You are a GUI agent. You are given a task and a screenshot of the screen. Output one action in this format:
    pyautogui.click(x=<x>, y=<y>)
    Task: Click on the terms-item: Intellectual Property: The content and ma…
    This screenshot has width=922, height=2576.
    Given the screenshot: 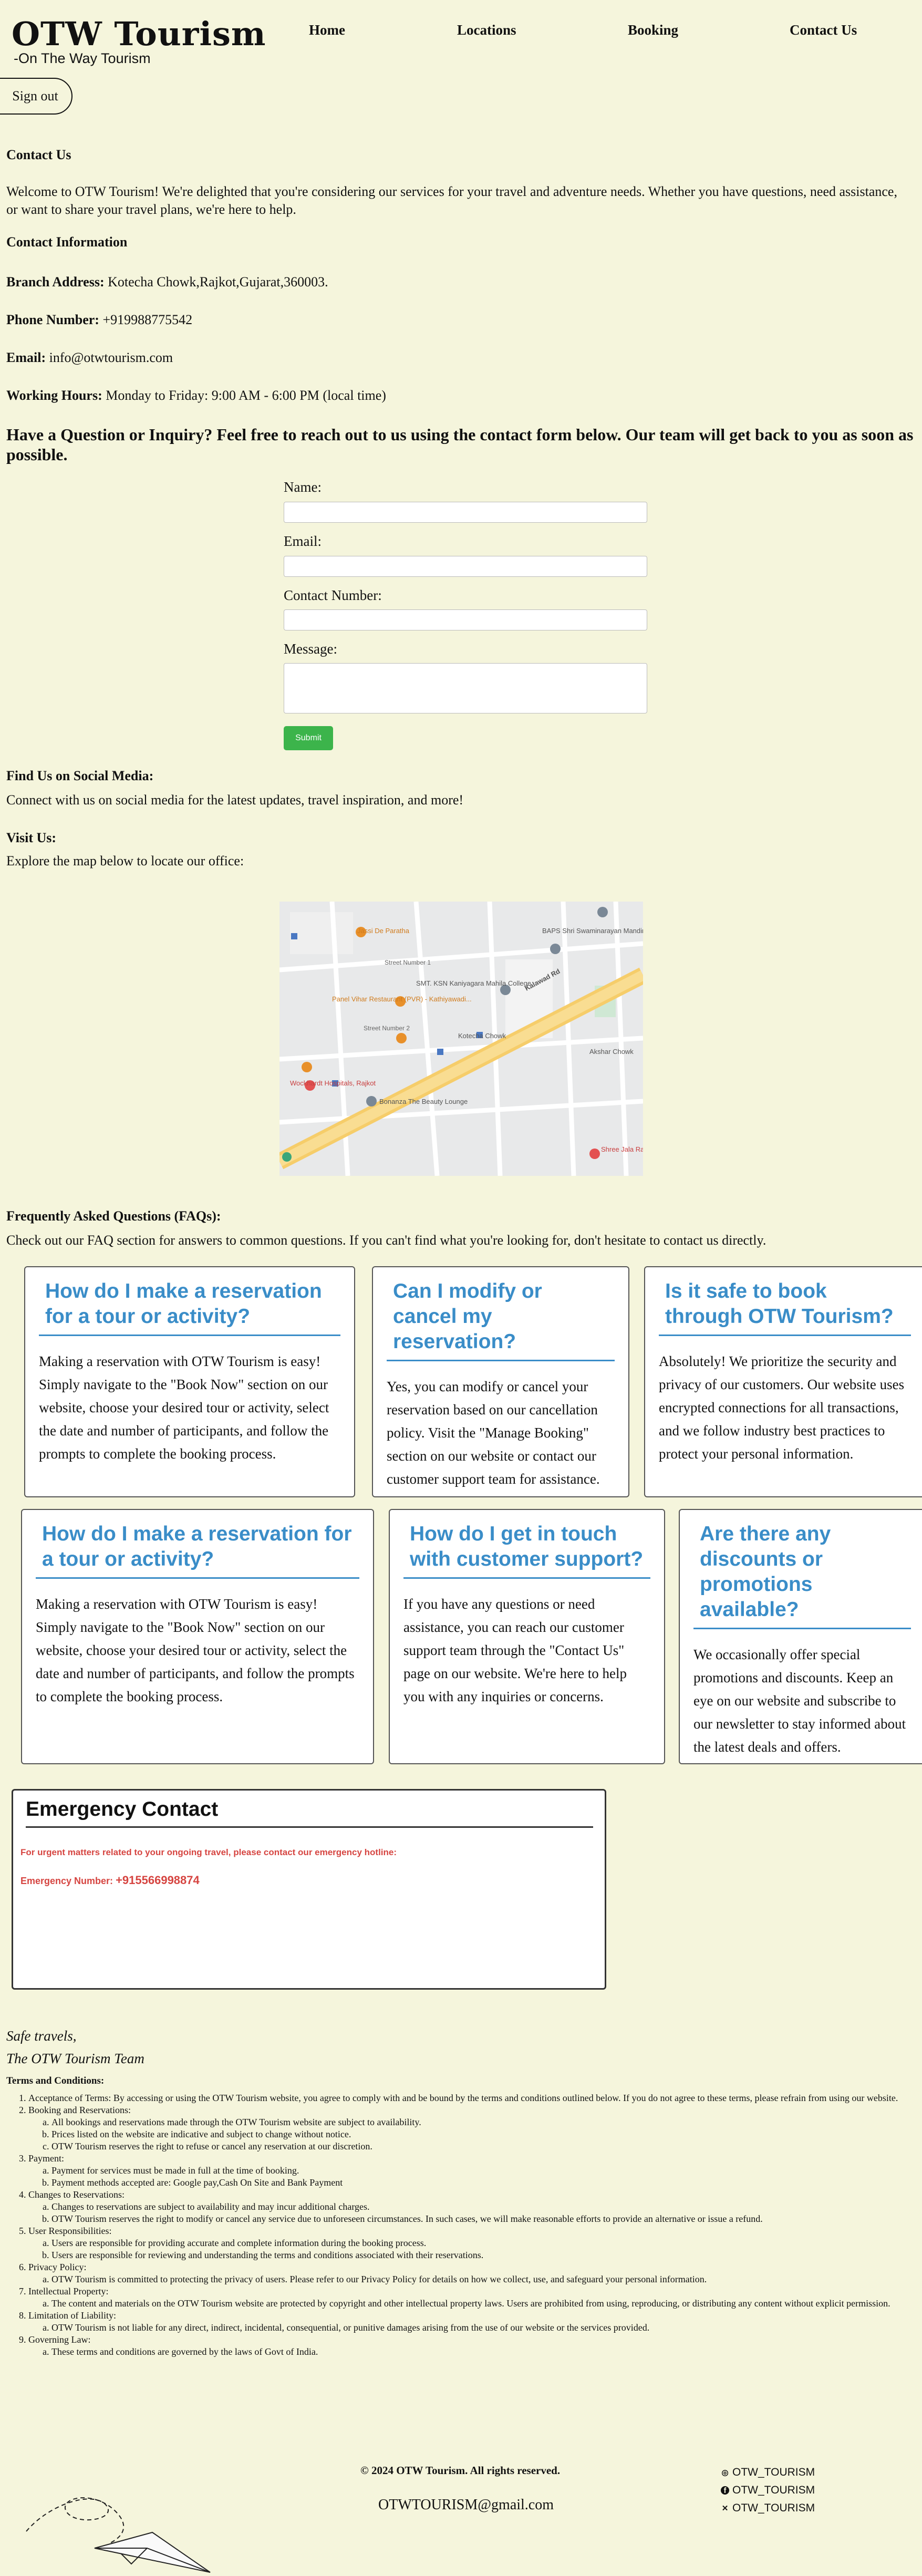 What is the action you would take?
    pyautogui.click(x=469, y=2297)
    